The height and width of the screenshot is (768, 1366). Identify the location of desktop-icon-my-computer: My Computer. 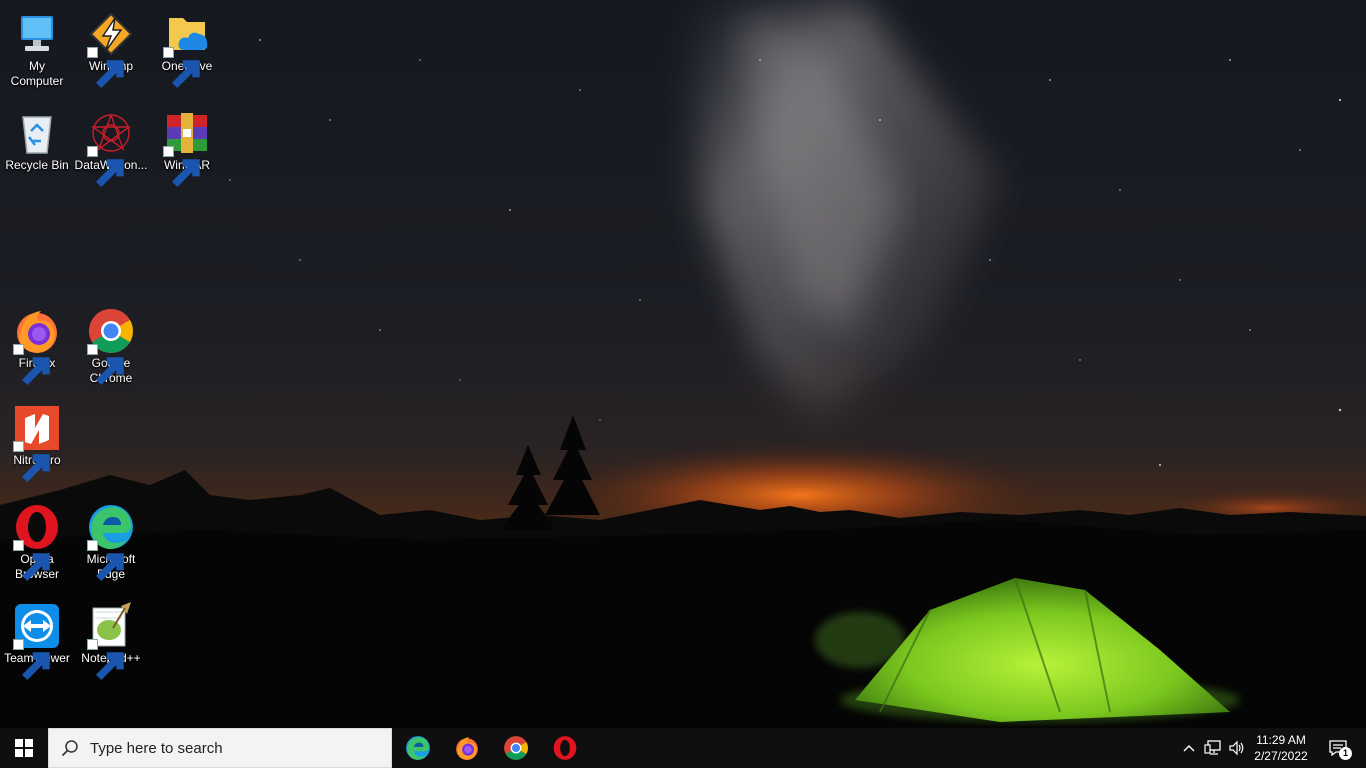
(37, 48).